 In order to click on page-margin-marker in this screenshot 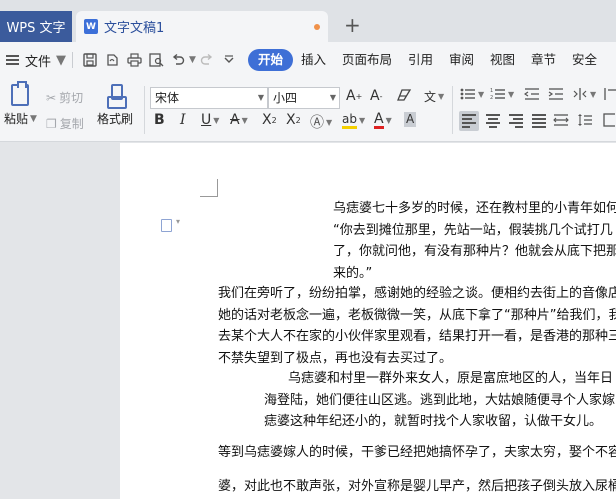, I will do `click(209, 188)`.